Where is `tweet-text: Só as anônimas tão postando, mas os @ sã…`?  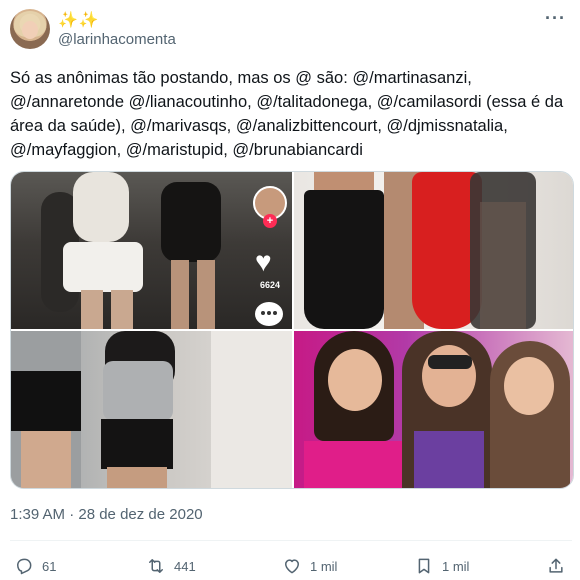
tweet-text: Só as anônimas tão postando, mas os @ sã… is located at coordinates (287, 114).